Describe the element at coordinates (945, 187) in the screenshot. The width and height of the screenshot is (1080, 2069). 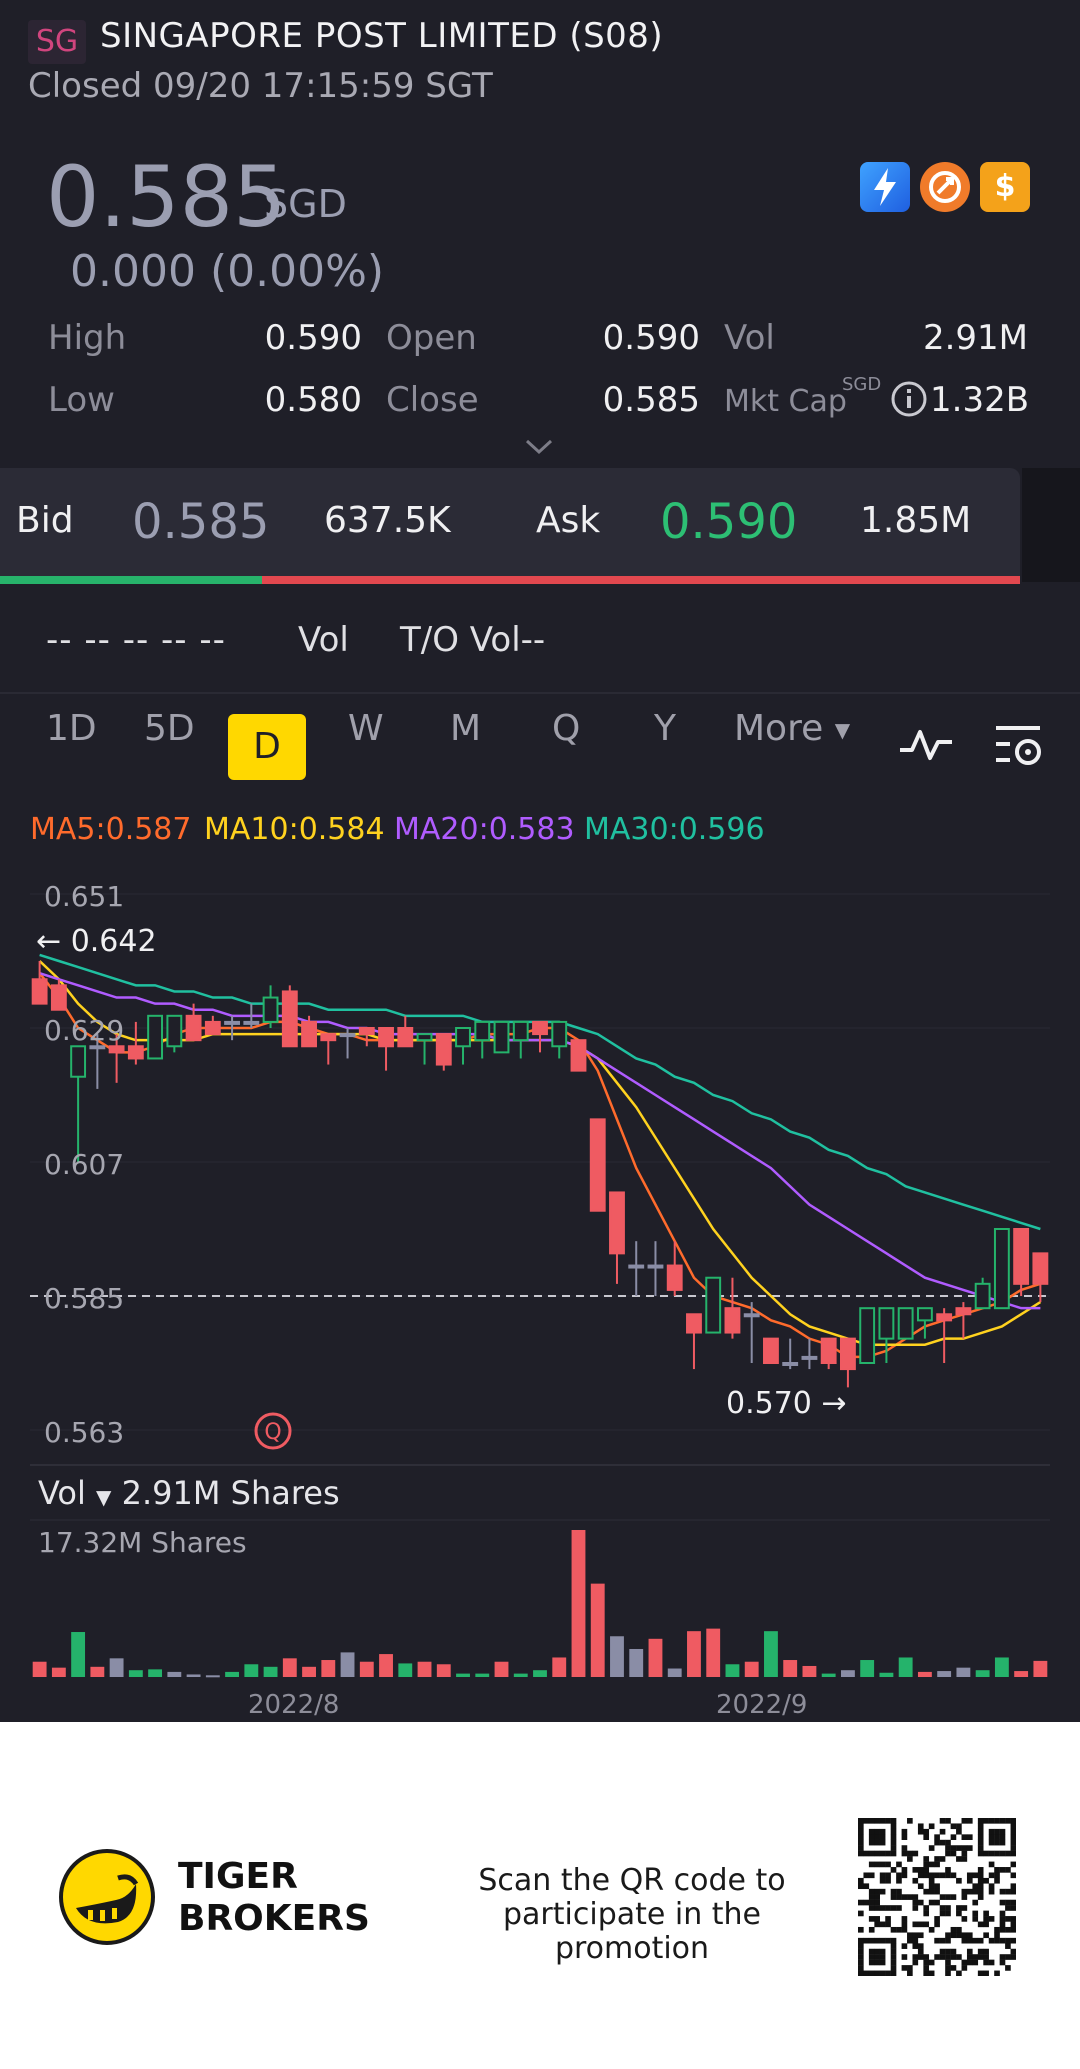
I see `rocket-icon` at that location.